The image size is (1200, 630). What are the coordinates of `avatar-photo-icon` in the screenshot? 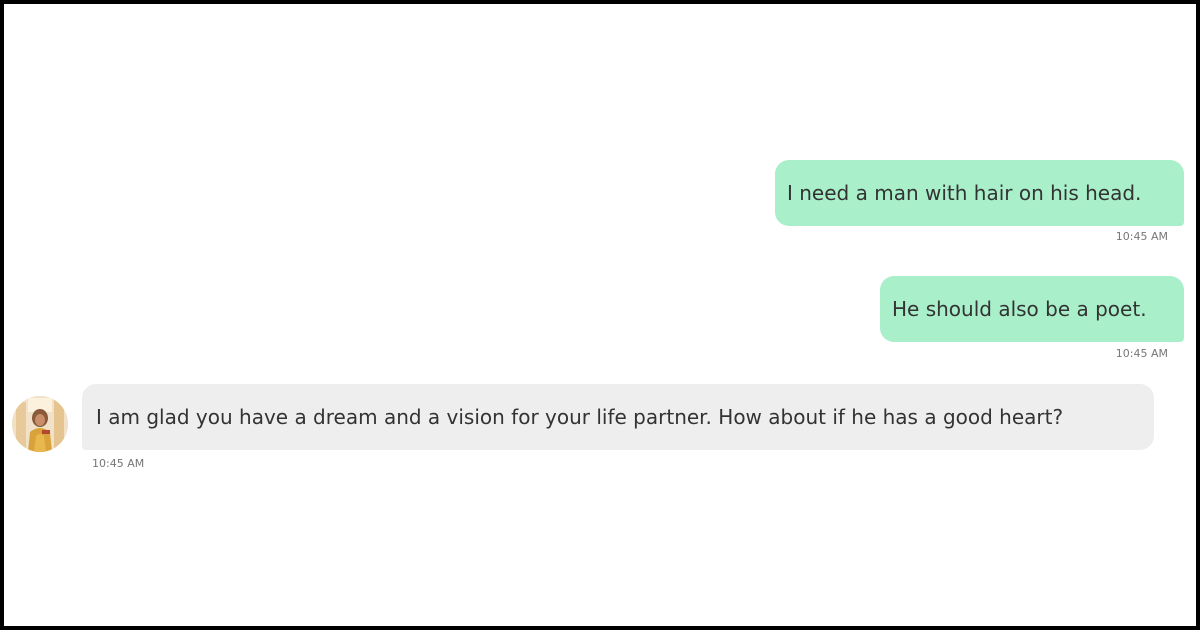 It's located at (40, 424).